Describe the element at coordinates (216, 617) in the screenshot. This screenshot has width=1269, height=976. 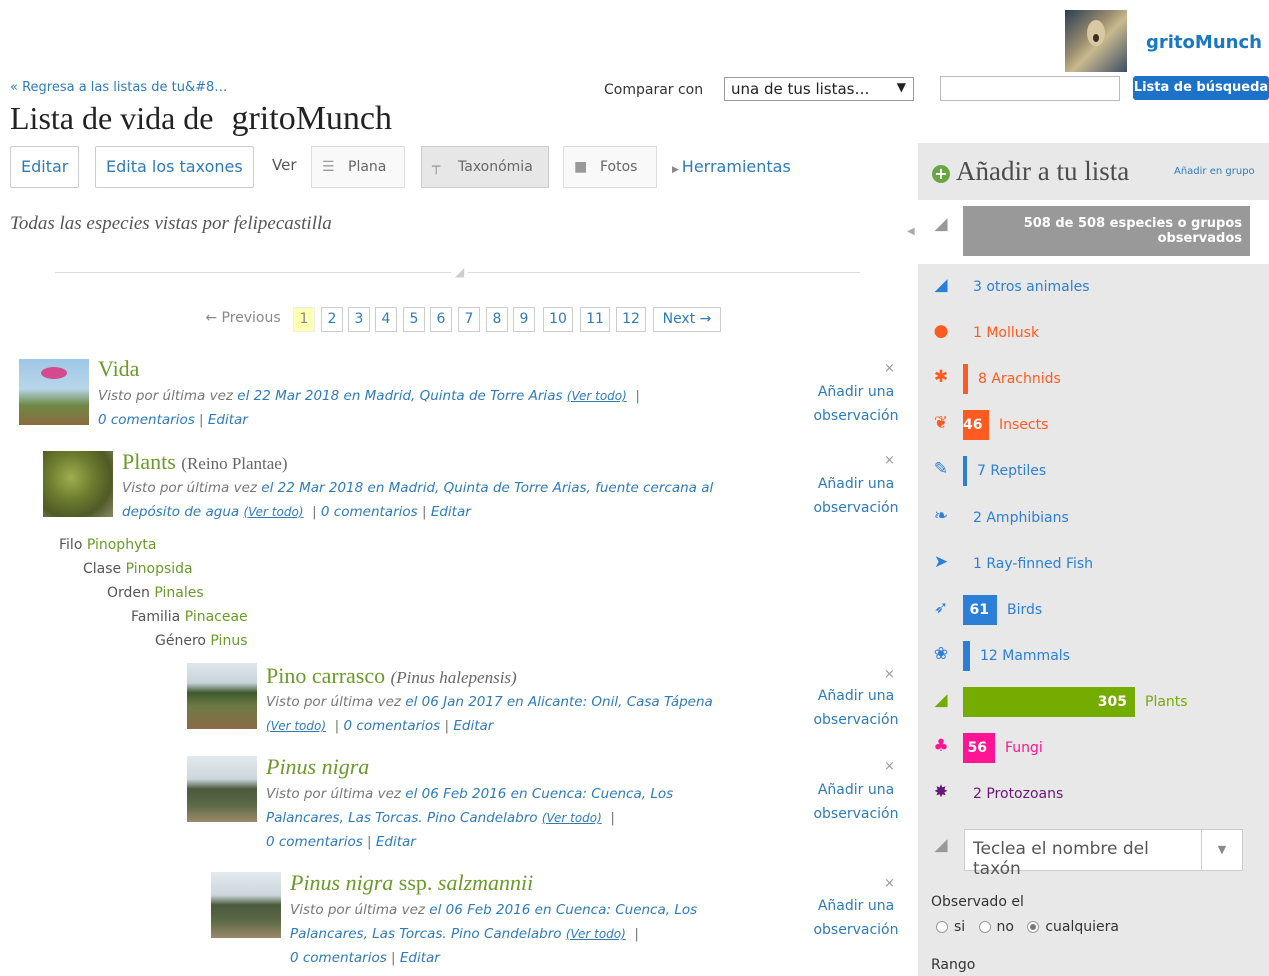
I see `taxon-link: Pinaceae` at that location.